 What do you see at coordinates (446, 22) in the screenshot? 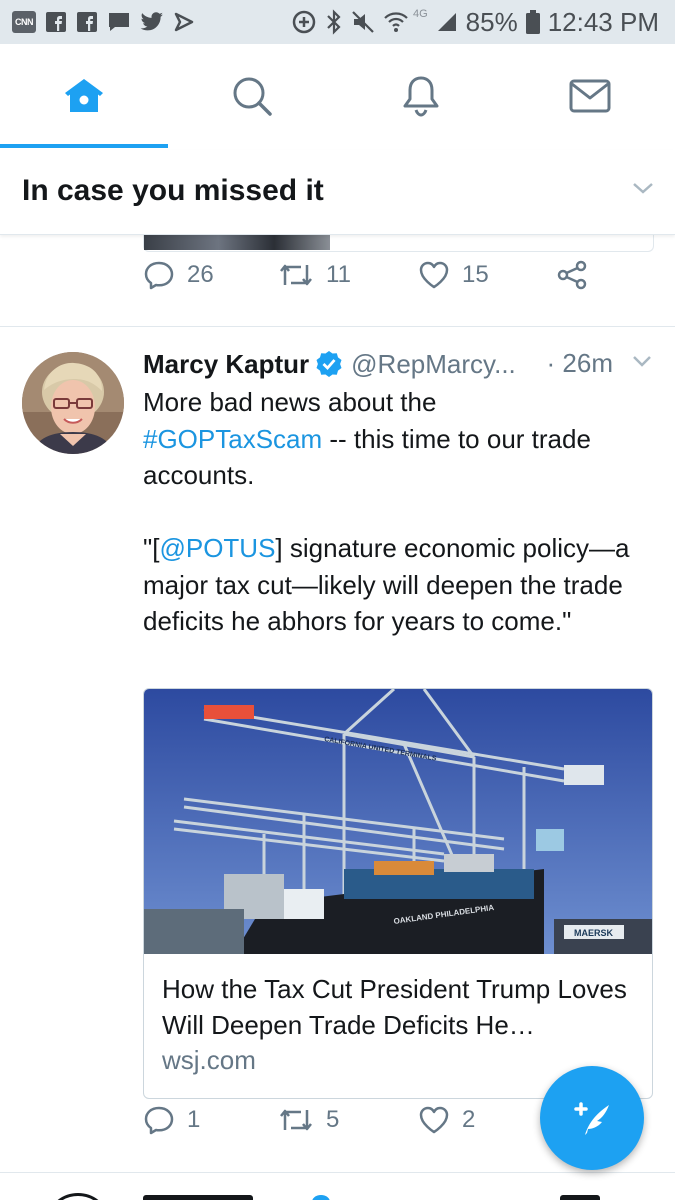
I see `signal-icon` at bounding box center [446, 22].